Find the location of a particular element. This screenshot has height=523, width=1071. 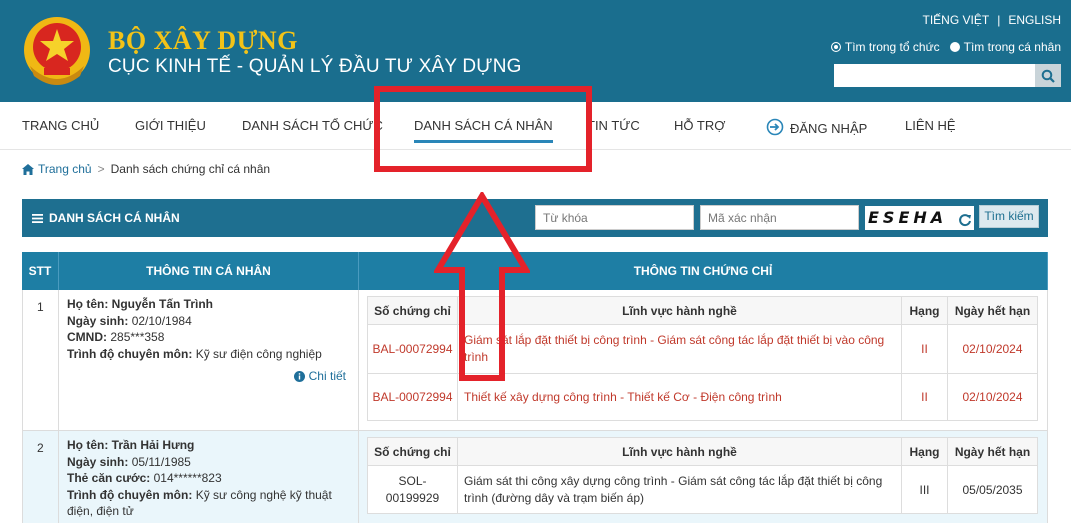

nav-orgs: DANH SÁCH TỔ CHỨC is located at coordinates (312, 125).